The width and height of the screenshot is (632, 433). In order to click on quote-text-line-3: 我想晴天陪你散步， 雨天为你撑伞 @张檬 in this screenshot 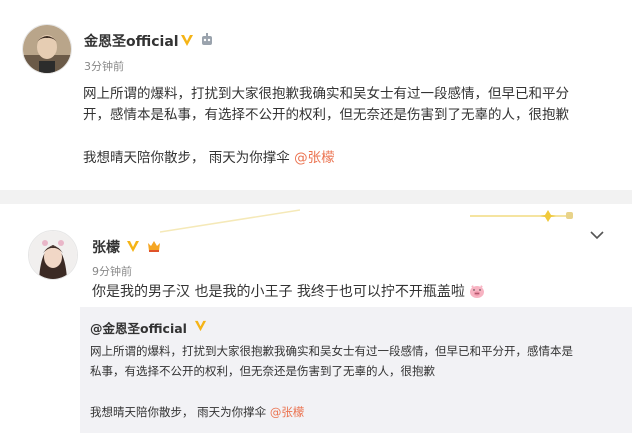, I will do `click(197, 412)`.